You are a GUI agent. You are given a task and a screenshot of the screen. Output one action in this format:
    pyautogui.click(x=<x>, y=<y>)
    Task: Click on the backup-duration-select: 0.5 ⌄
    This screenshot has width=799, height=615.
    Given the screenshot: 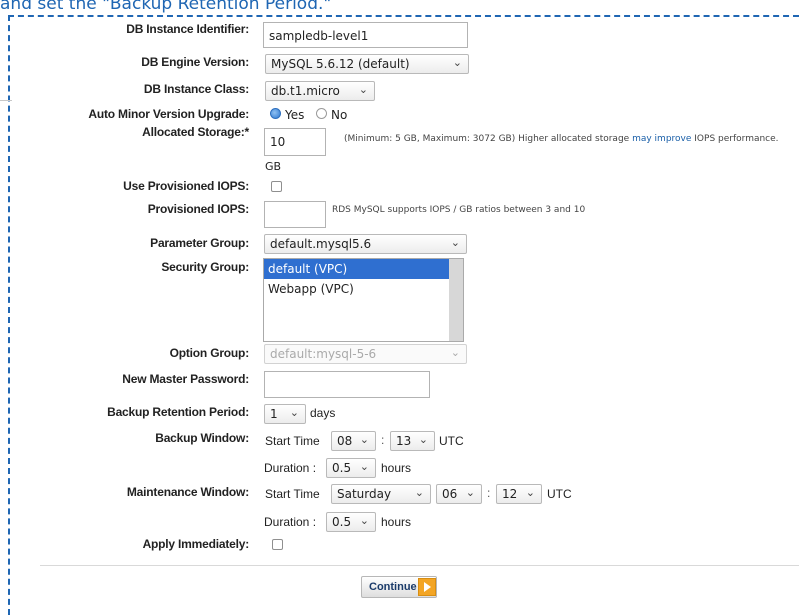 What is the action you would take?
    pyautogui.click(x=351, y=468)
    